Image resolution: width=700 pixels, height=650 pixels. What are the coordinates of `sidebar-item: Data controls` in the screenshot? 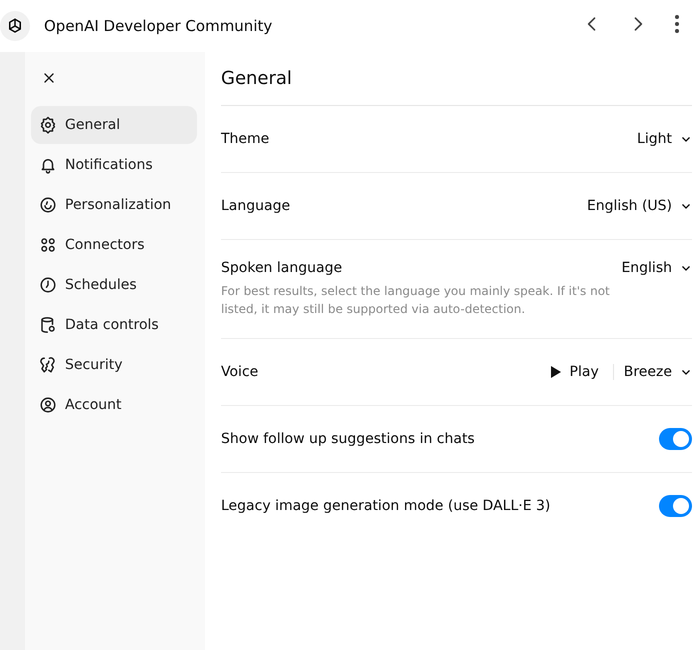 It's located at (114, 325).